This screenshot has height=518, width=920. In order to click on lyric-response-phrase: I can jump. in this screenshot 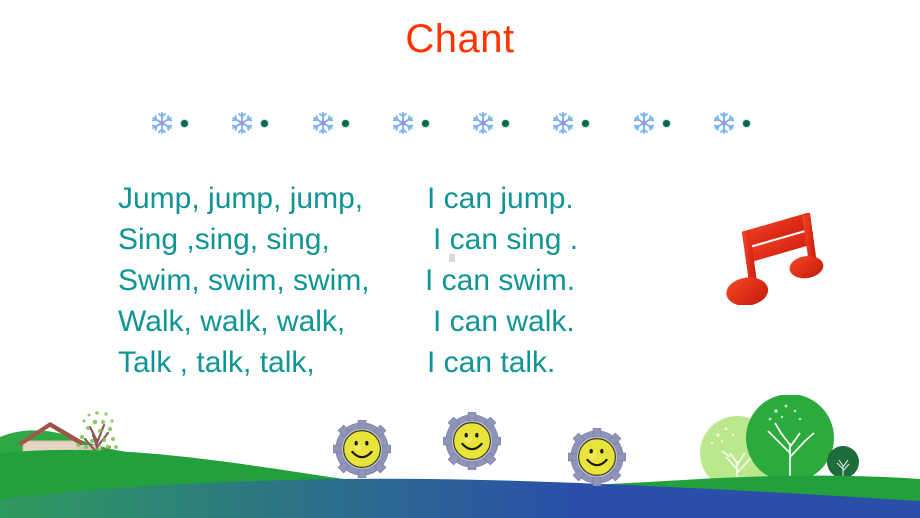, I will do `click(500, 198)`.